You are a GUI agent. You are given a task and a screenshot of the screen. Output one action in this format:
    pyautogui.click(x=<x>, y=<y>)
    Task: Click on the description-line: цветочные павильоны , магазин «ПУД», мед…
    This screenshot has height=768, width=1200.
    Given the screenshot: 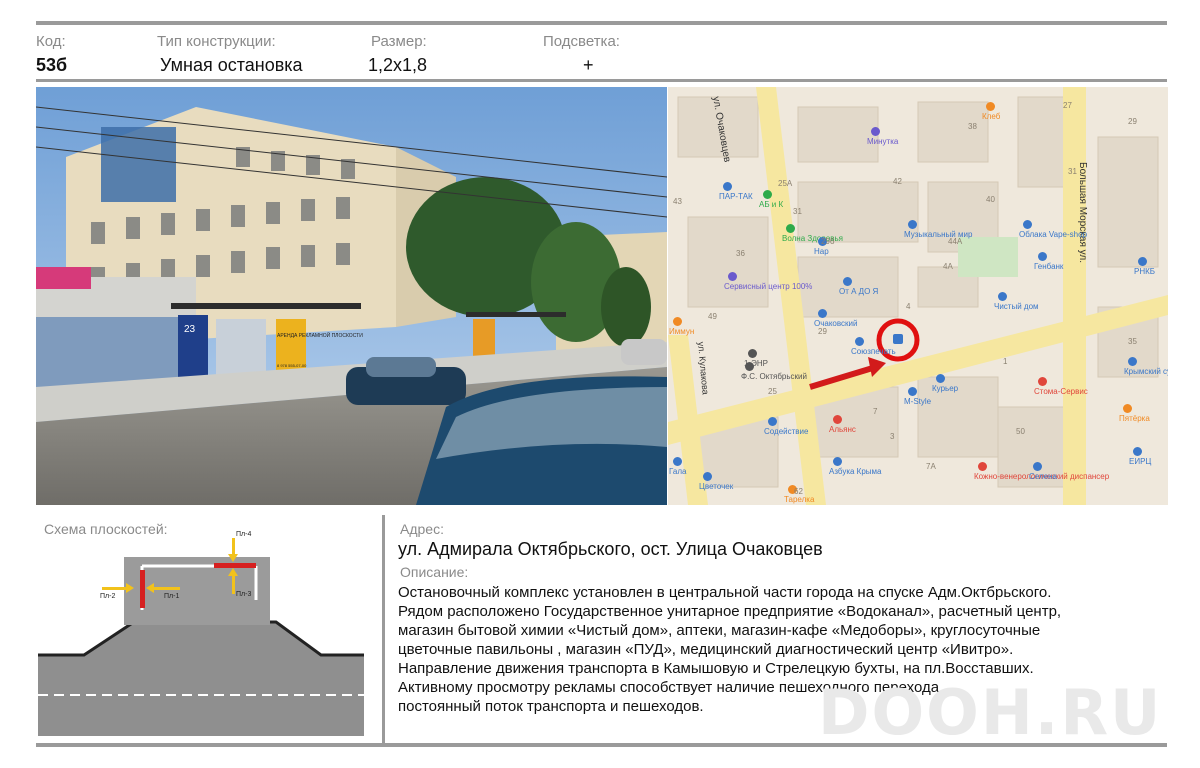 What is the action you would take?
    pyautogui.click(x=706, y=649)
    